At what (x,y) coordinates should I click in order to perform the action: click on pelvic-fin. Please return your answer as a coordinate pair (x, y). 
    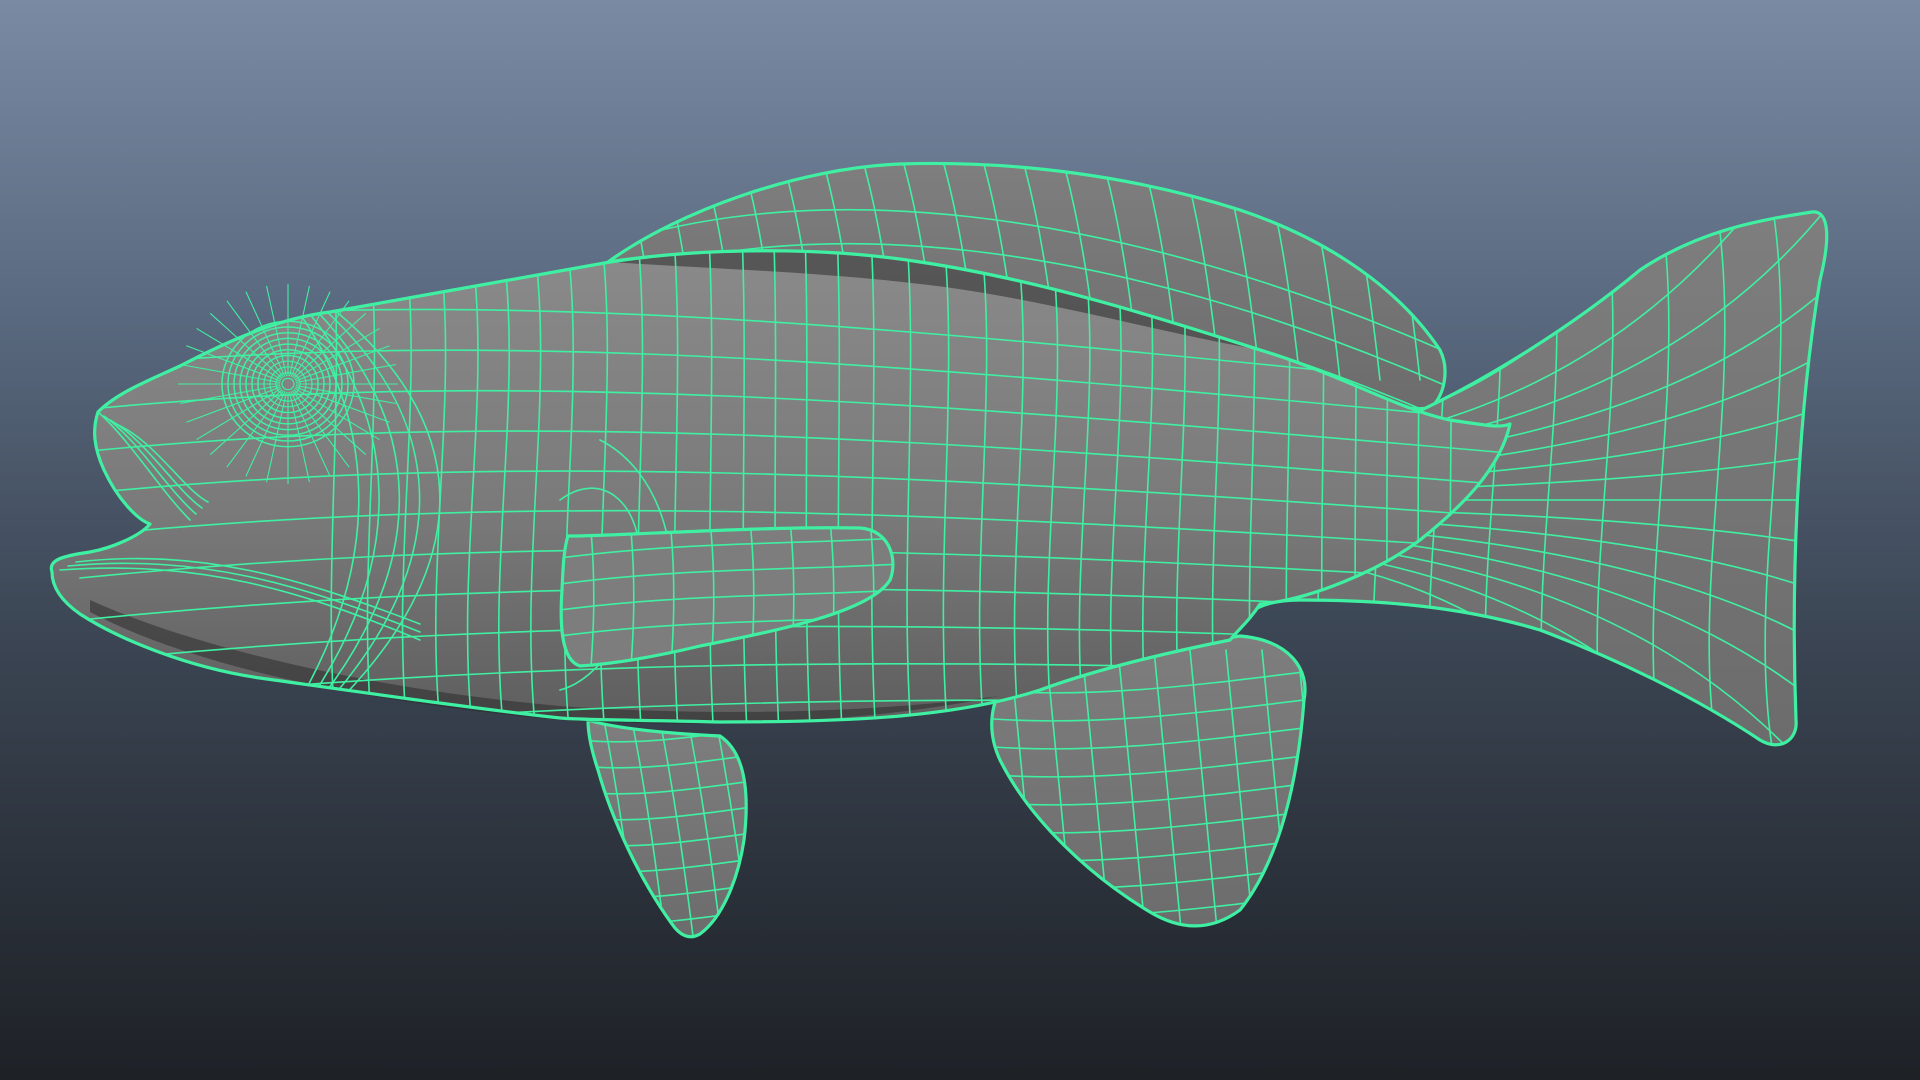
    Looking at the image, I should click on (680, 830).